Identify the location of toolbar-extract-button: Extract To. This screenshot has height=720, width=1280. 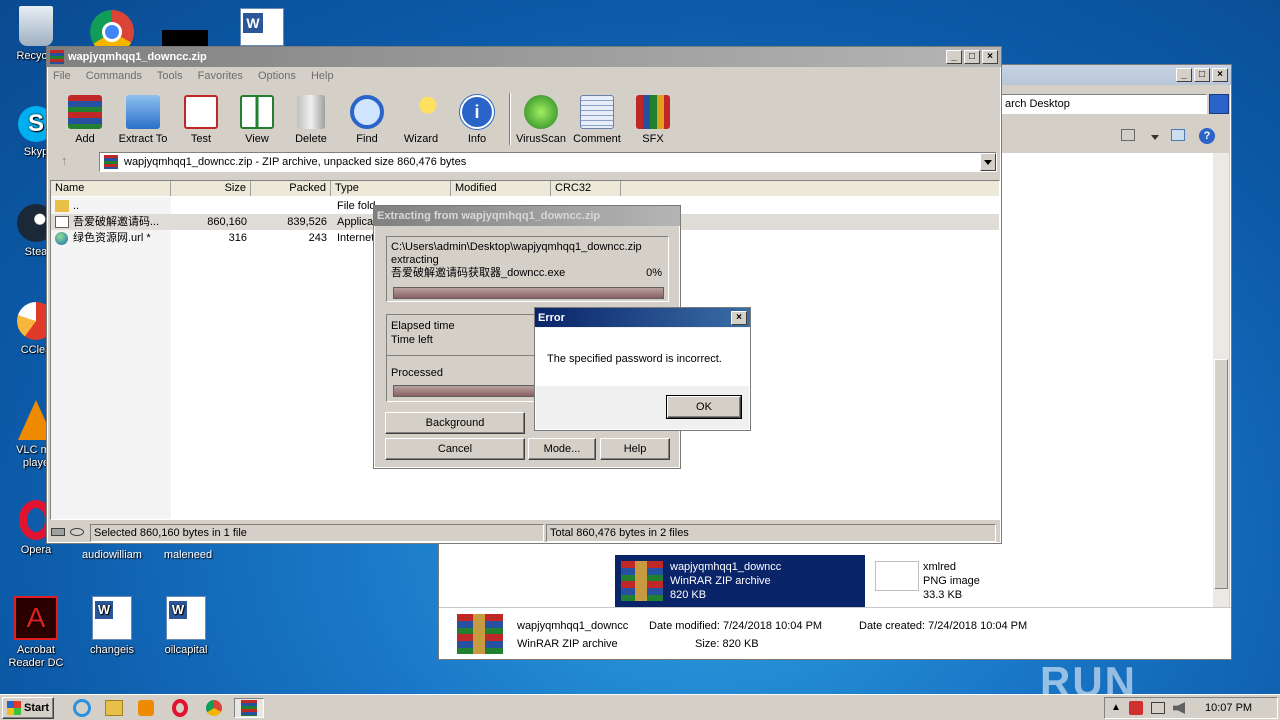
(143, 120).